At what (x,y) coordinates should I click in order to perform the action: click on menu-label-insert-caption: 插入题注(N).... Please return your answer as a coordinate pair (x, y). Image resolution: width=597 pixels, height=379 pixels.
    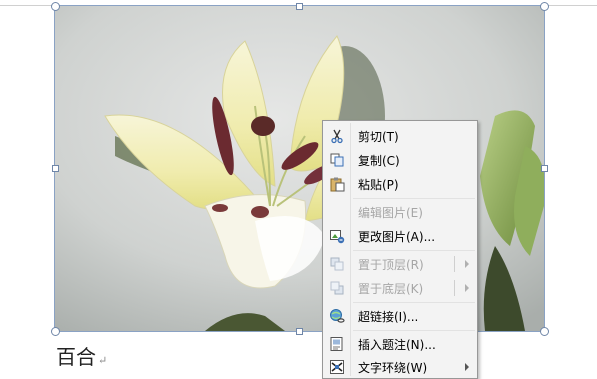
    Looking at the image, I should click on (397, 344).